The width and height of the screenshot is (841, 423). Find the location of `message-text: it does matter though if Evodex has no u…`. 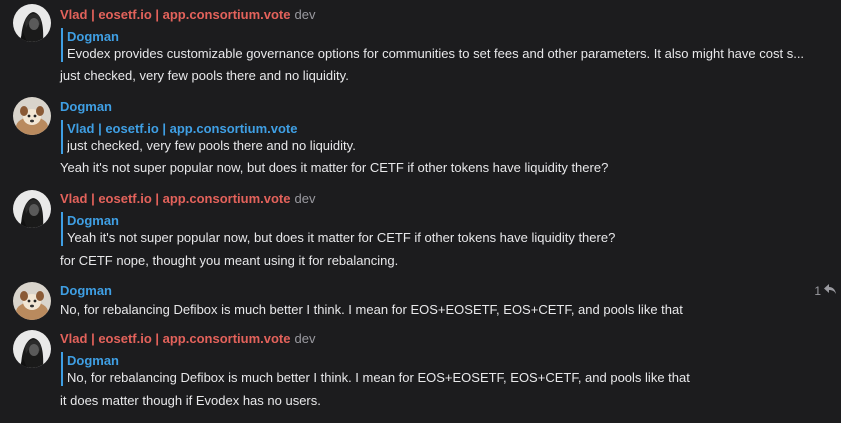

message-text: it does matter though if Evodex has no u… is located at coordinates (190, 400).